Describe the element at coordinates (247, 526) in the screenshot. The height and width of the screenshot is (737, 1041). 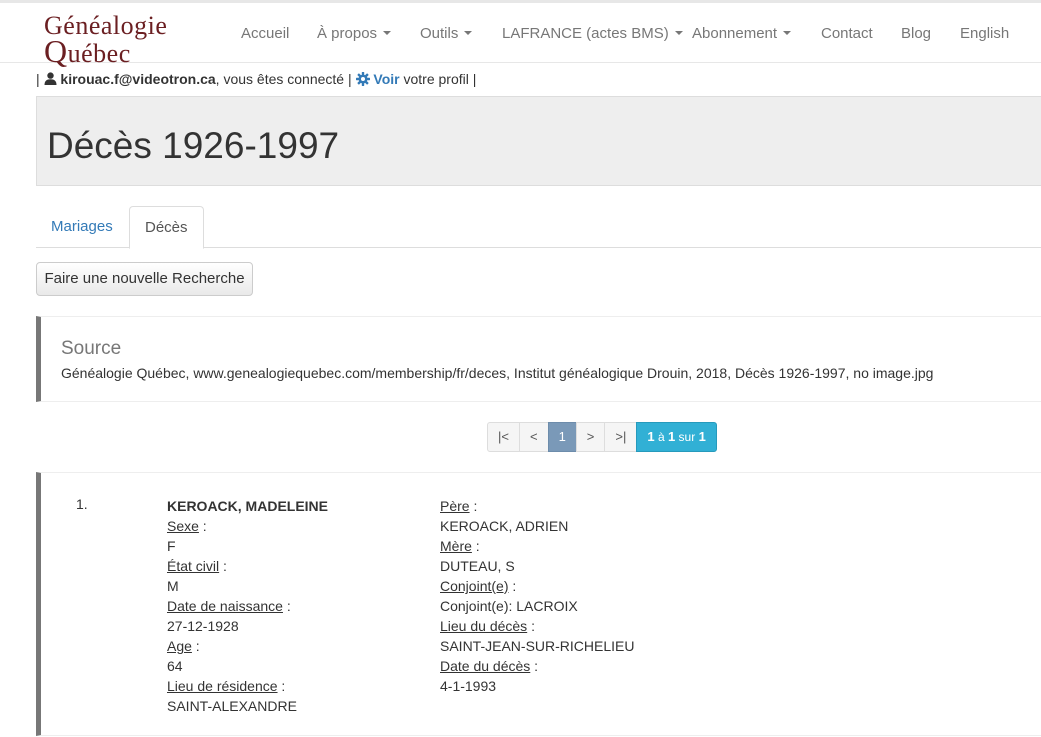
I see `sexe-row: Sexe :` at that location.